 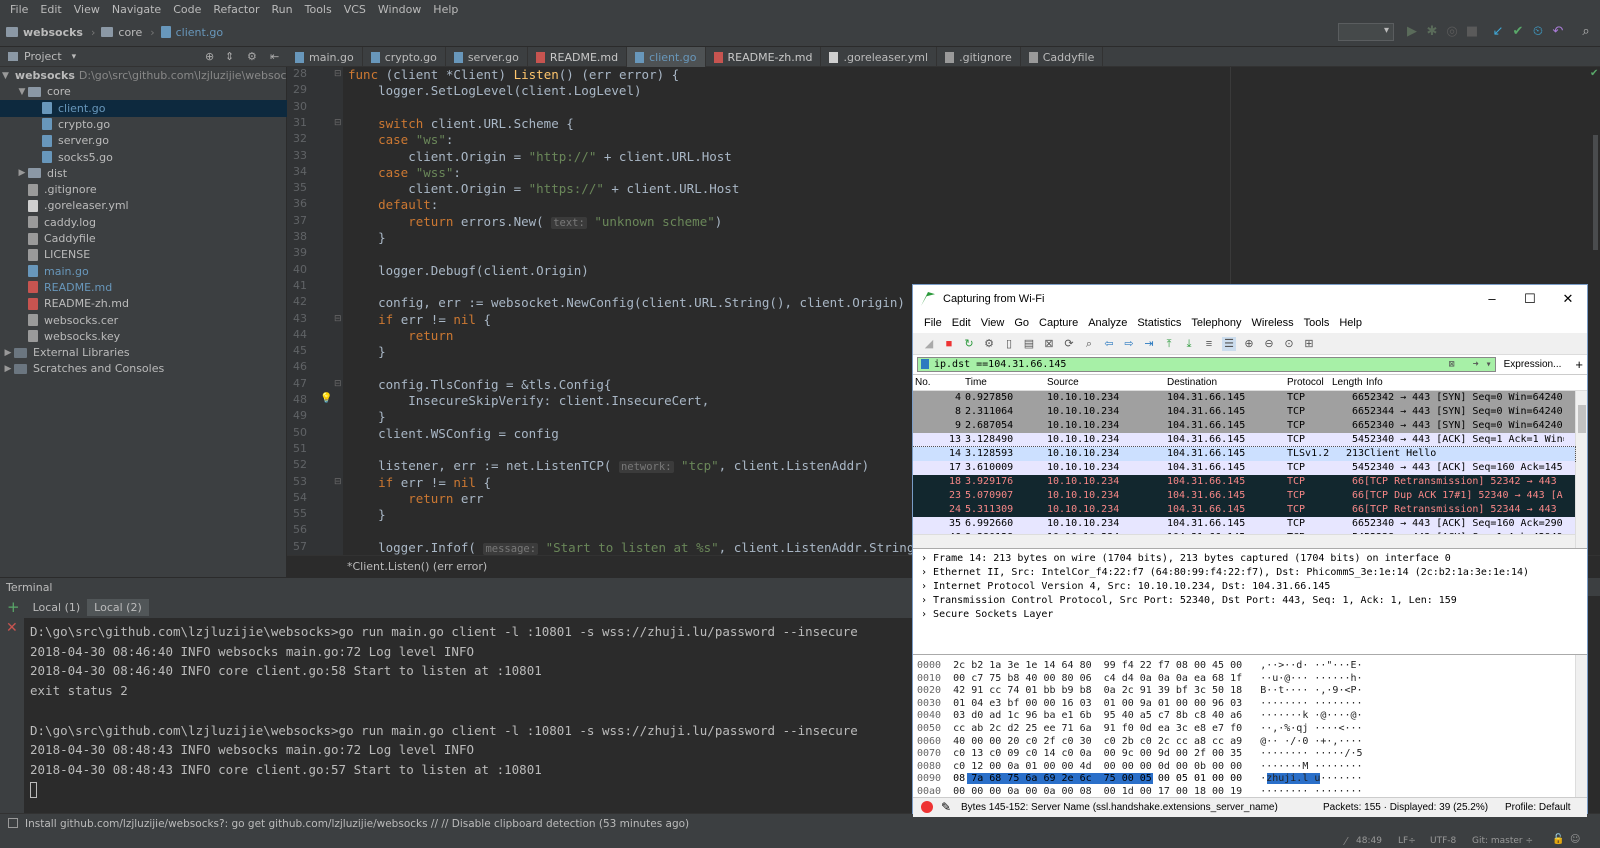 I want to click on detail-row: › Secure Sockets Layer, so click(x=987, y=614).